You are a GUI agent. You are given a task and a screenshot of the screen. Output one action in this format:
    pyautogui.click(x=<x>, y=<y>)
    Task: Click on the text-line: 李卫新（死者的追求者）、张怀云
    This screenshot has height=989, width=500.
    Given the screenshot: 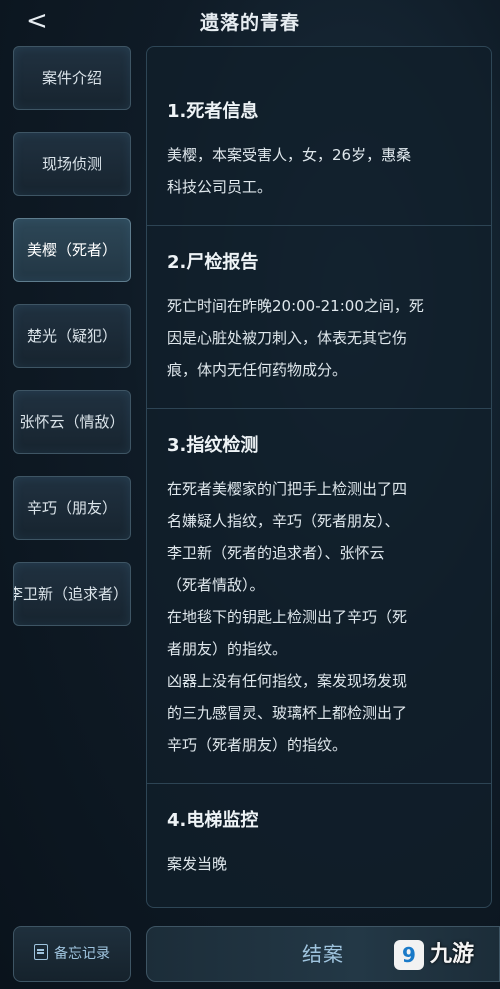 What is the action you would take?
    pyautogui.click(x=276, y=553)
    